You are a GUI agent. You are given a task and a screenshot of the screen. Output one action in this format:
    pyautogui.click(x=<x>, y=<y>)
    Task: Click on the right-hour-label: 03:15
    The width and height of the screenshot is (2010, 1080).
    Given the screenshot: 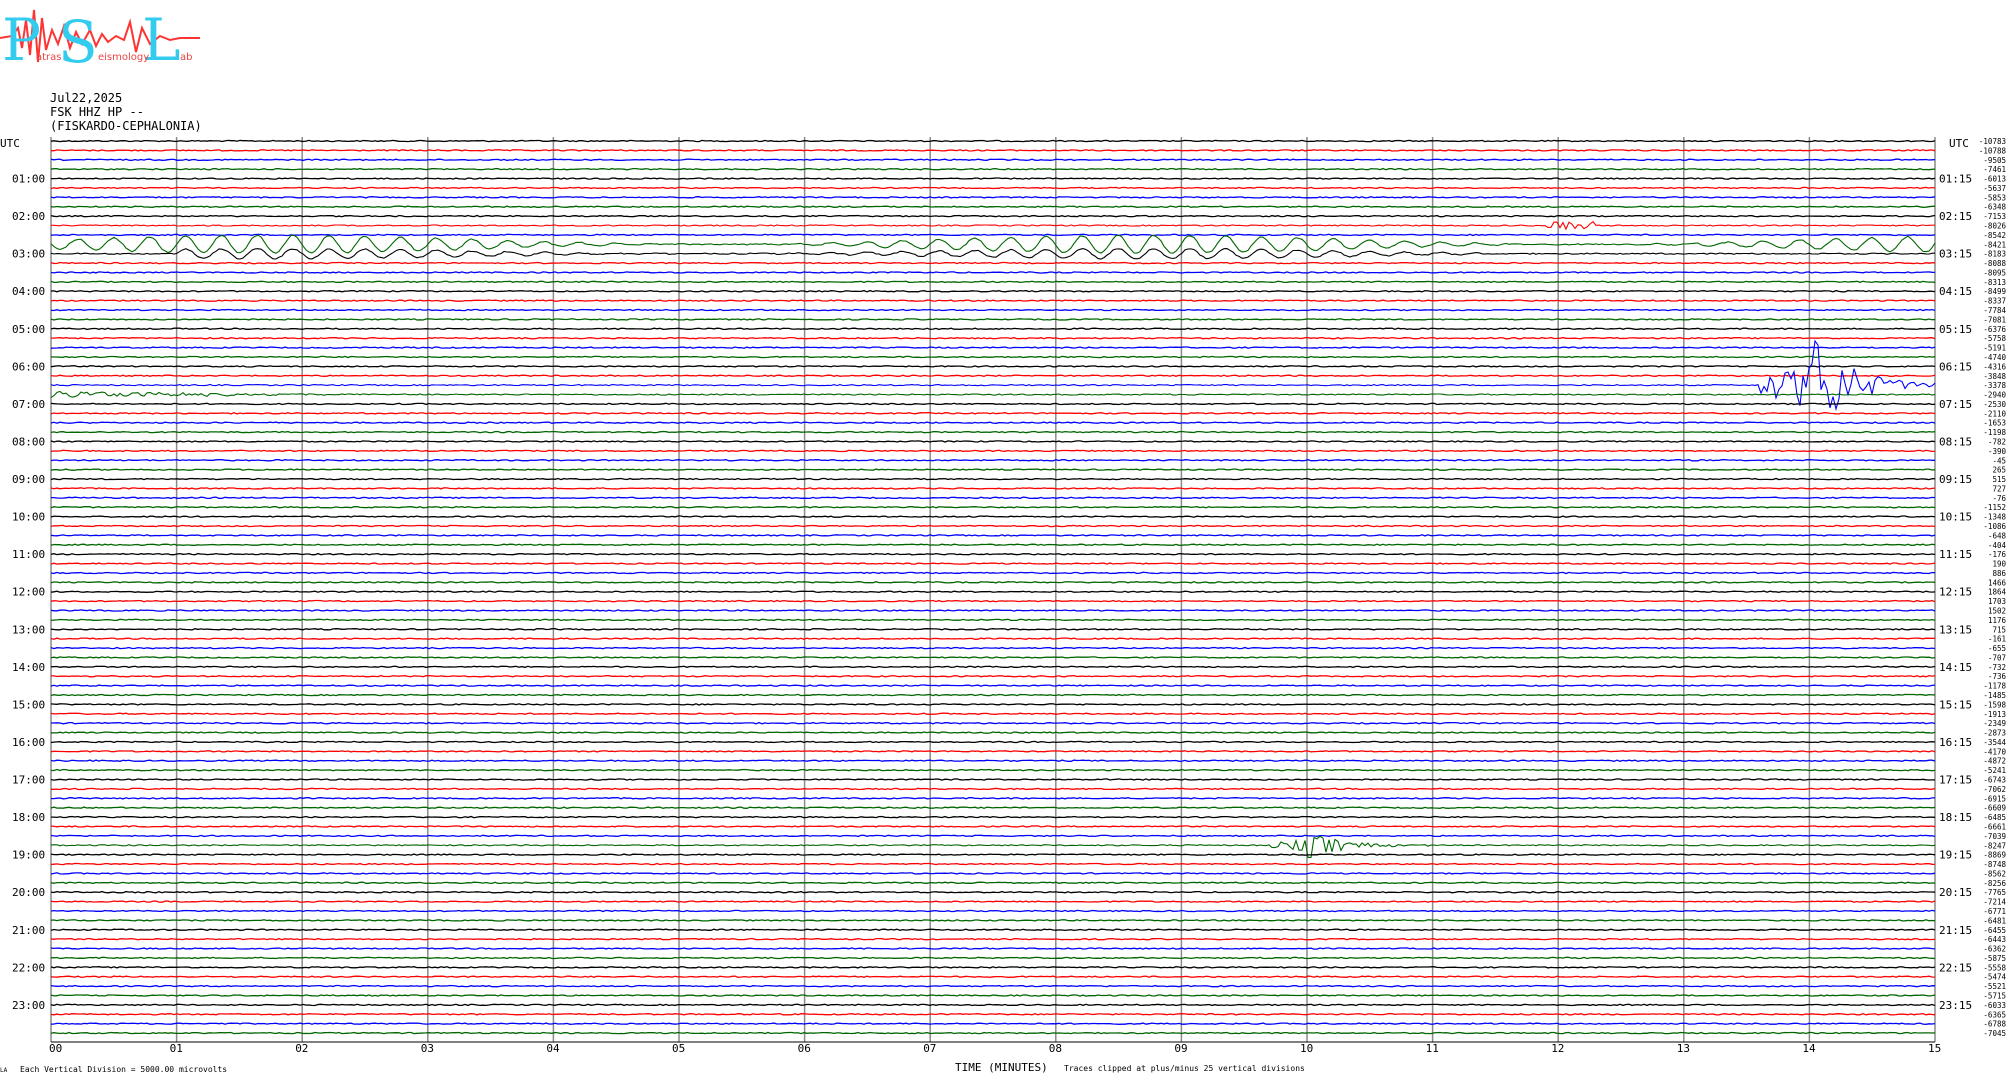 What is the action you would take?
    pyautogui.click(x=1955, y=254)
    